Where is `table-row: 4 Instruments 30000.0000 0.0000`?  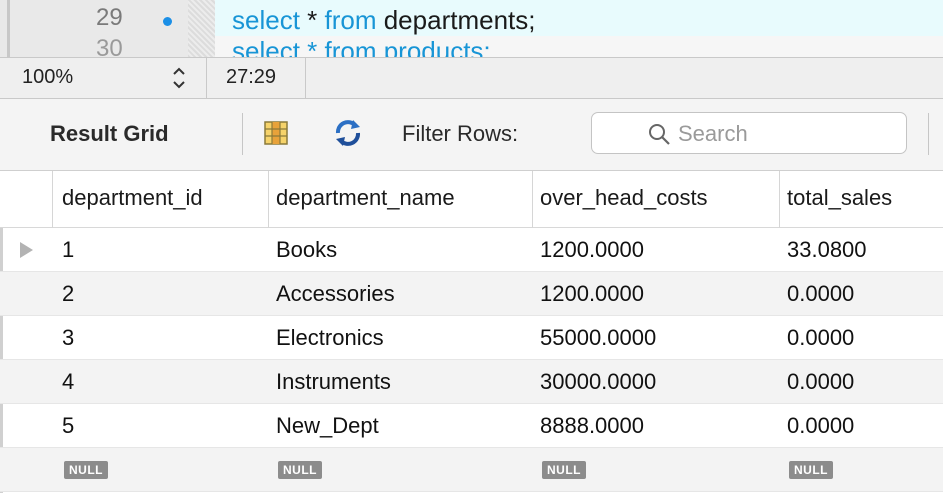
table-row: 4 Instruments 30000.0000 0.0000 is located at coordinates (471, 382).